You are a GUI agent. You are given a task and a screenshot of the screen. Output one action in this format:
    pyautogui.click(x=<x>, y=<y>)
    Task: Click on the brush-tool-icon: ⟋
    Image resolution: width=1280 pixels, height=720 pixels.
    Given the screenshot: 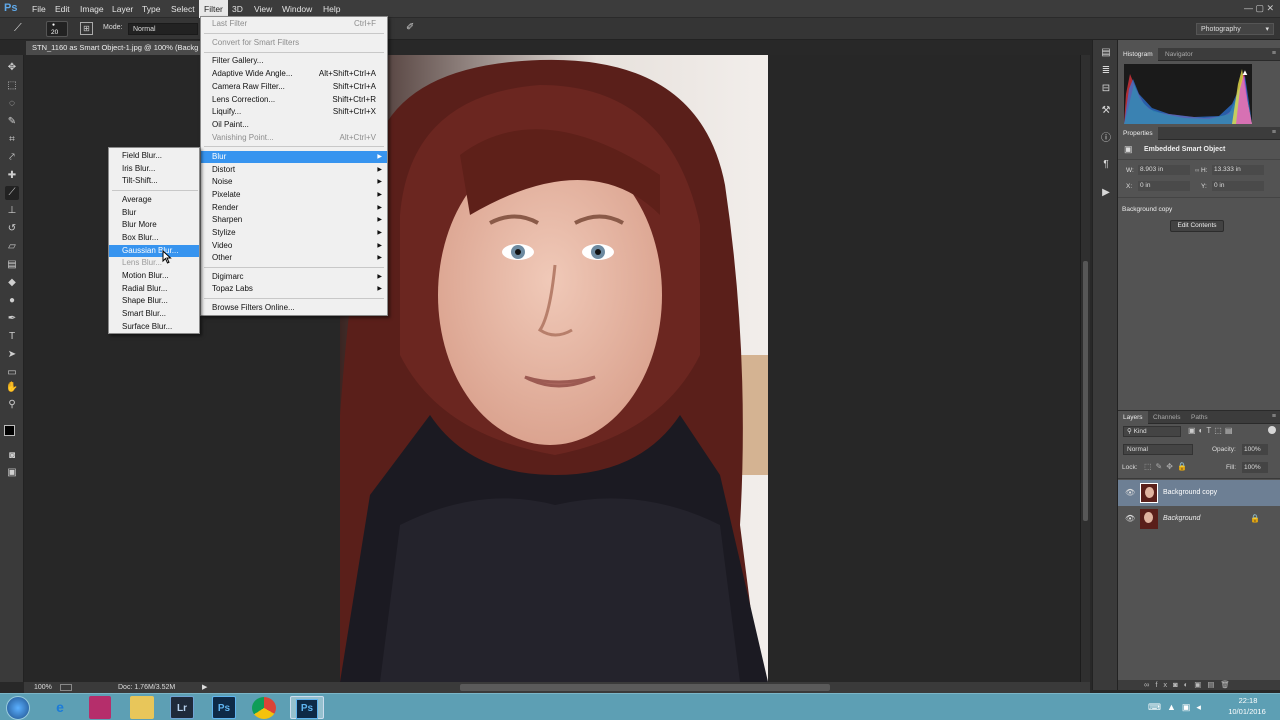 What is the action you would take?
    pyautogui.click(x=21, y=29)
    